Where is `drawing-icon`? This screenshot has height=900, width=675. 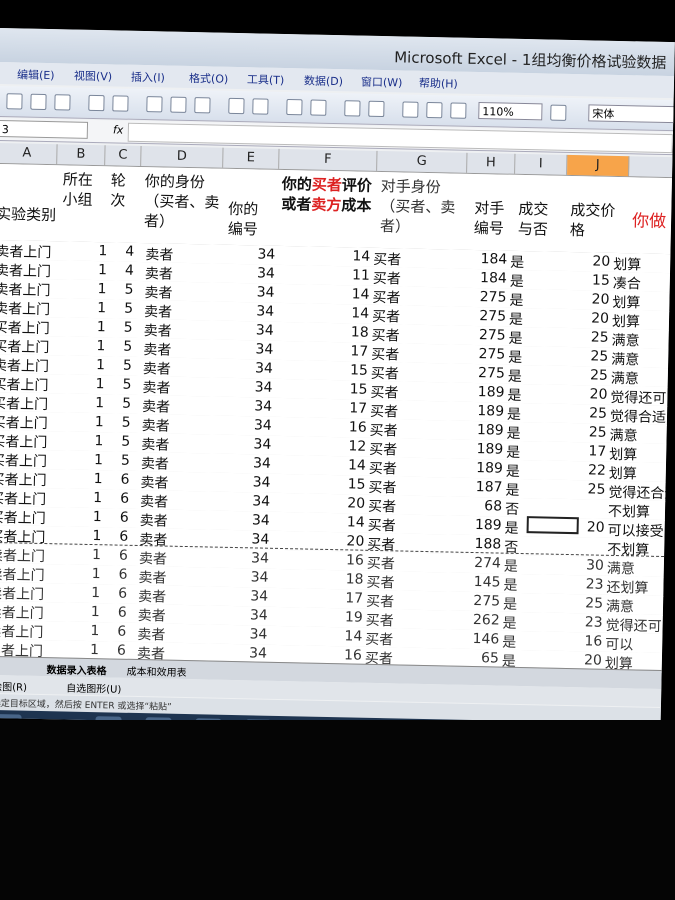
drawing-icon is located at coordinates (434, 110).